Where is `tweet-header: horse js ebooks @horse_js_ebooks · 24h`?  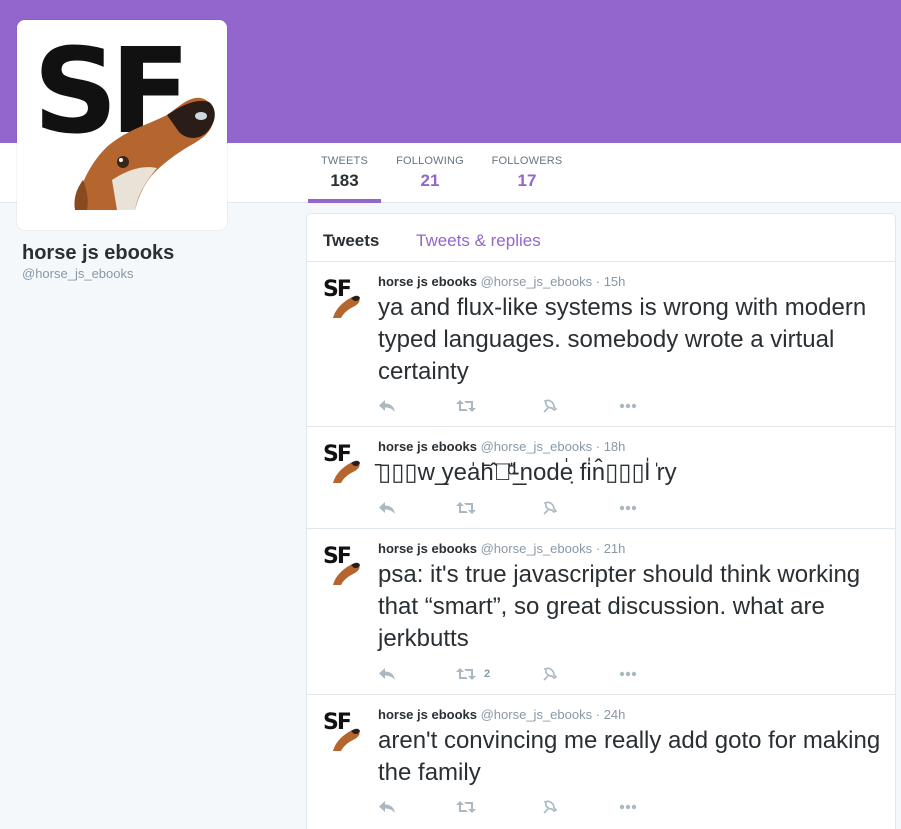
tweet-header: horse js ebooks @horse_js_ebooks · 24h is located at coordinates (501, 714).